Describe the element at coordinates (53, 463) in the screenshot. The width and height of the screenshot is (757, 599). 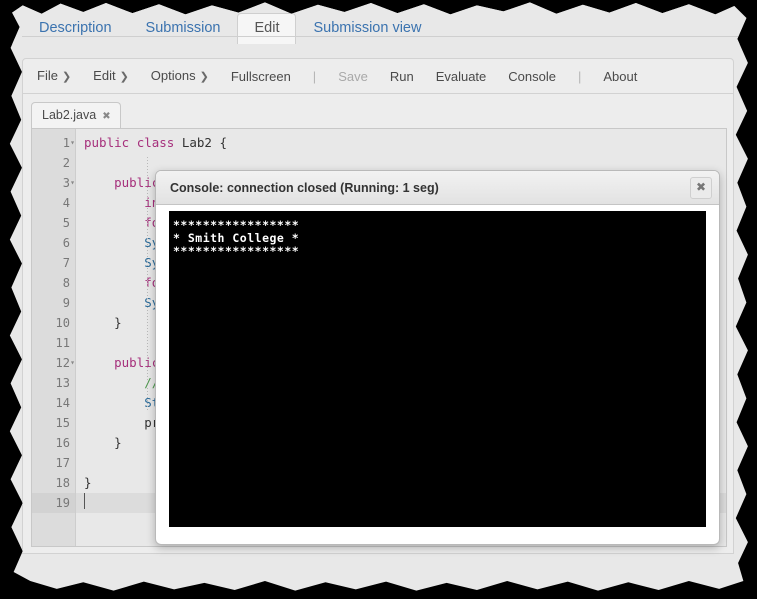
I see `line-number: 17` at that location.